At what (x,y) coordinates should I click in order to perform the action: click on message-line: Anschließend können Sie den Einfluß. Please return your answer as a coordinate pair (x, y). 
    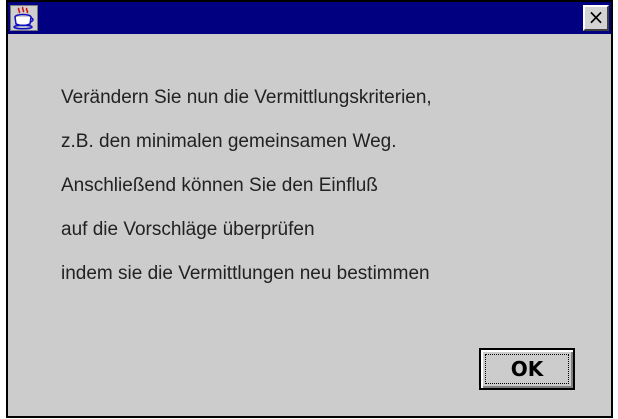
    Looking at the image, I should click on (219, 185).